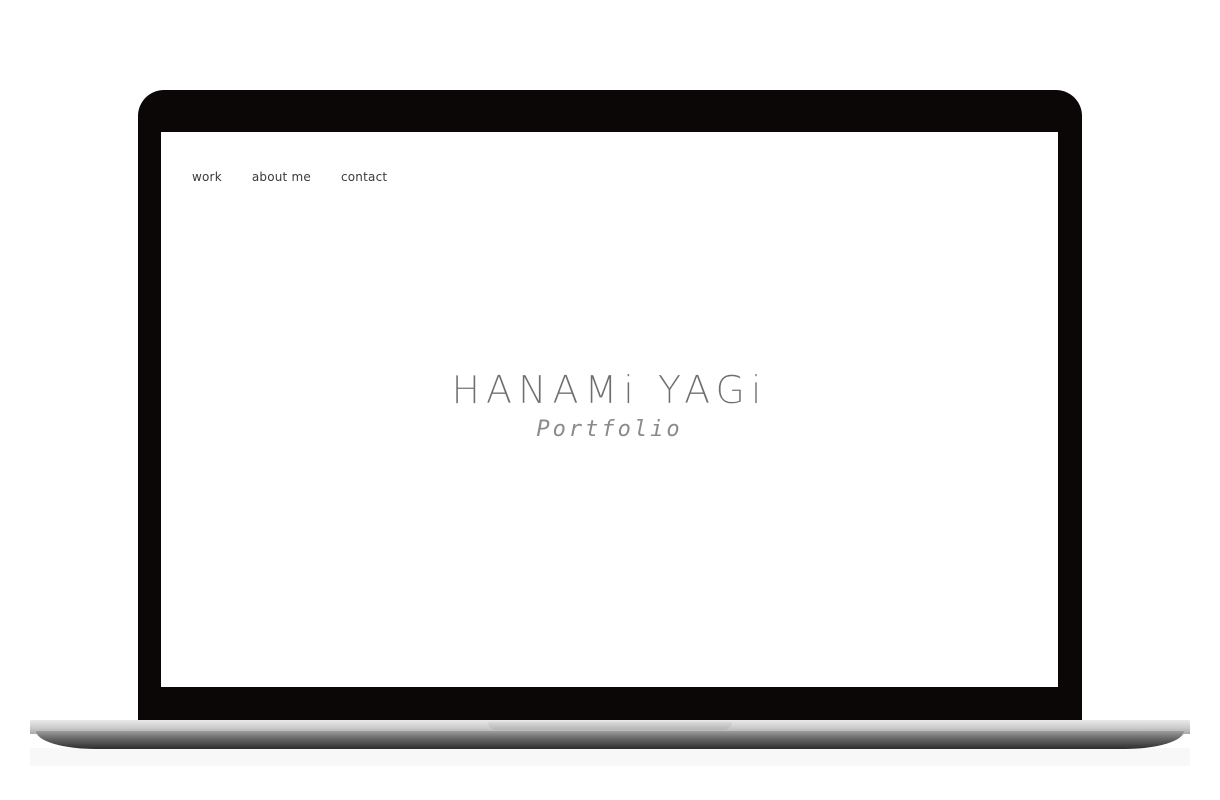  I want to click on hero-title: HANAMi YAGi, so click(609, 390).